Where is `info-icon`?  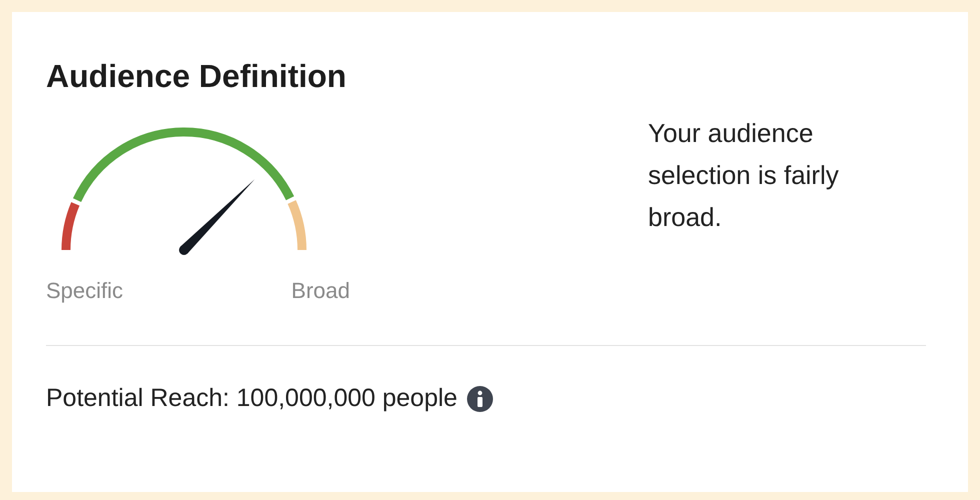 info-icon is located at coordinates (480, 399).